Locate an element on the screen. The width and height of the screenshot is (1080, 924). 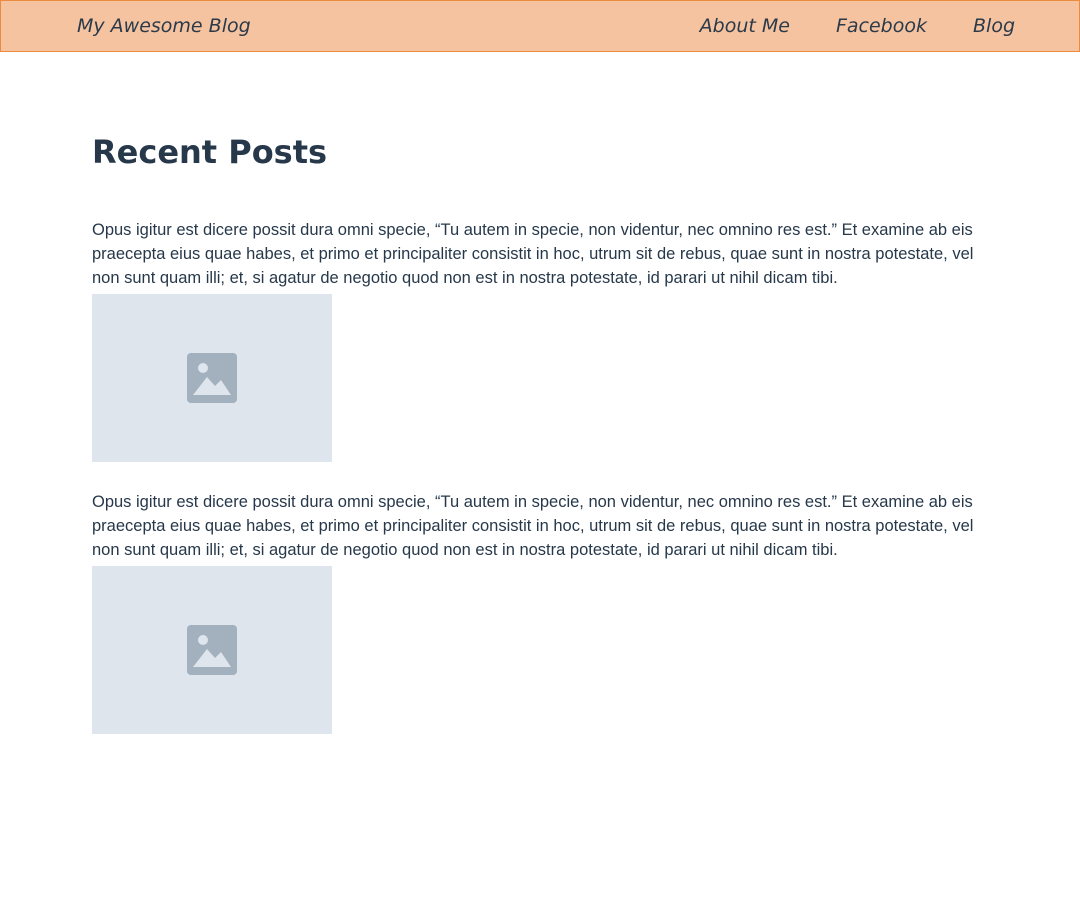
nav-link-blog: Blog is located at coordinates (994, 26).